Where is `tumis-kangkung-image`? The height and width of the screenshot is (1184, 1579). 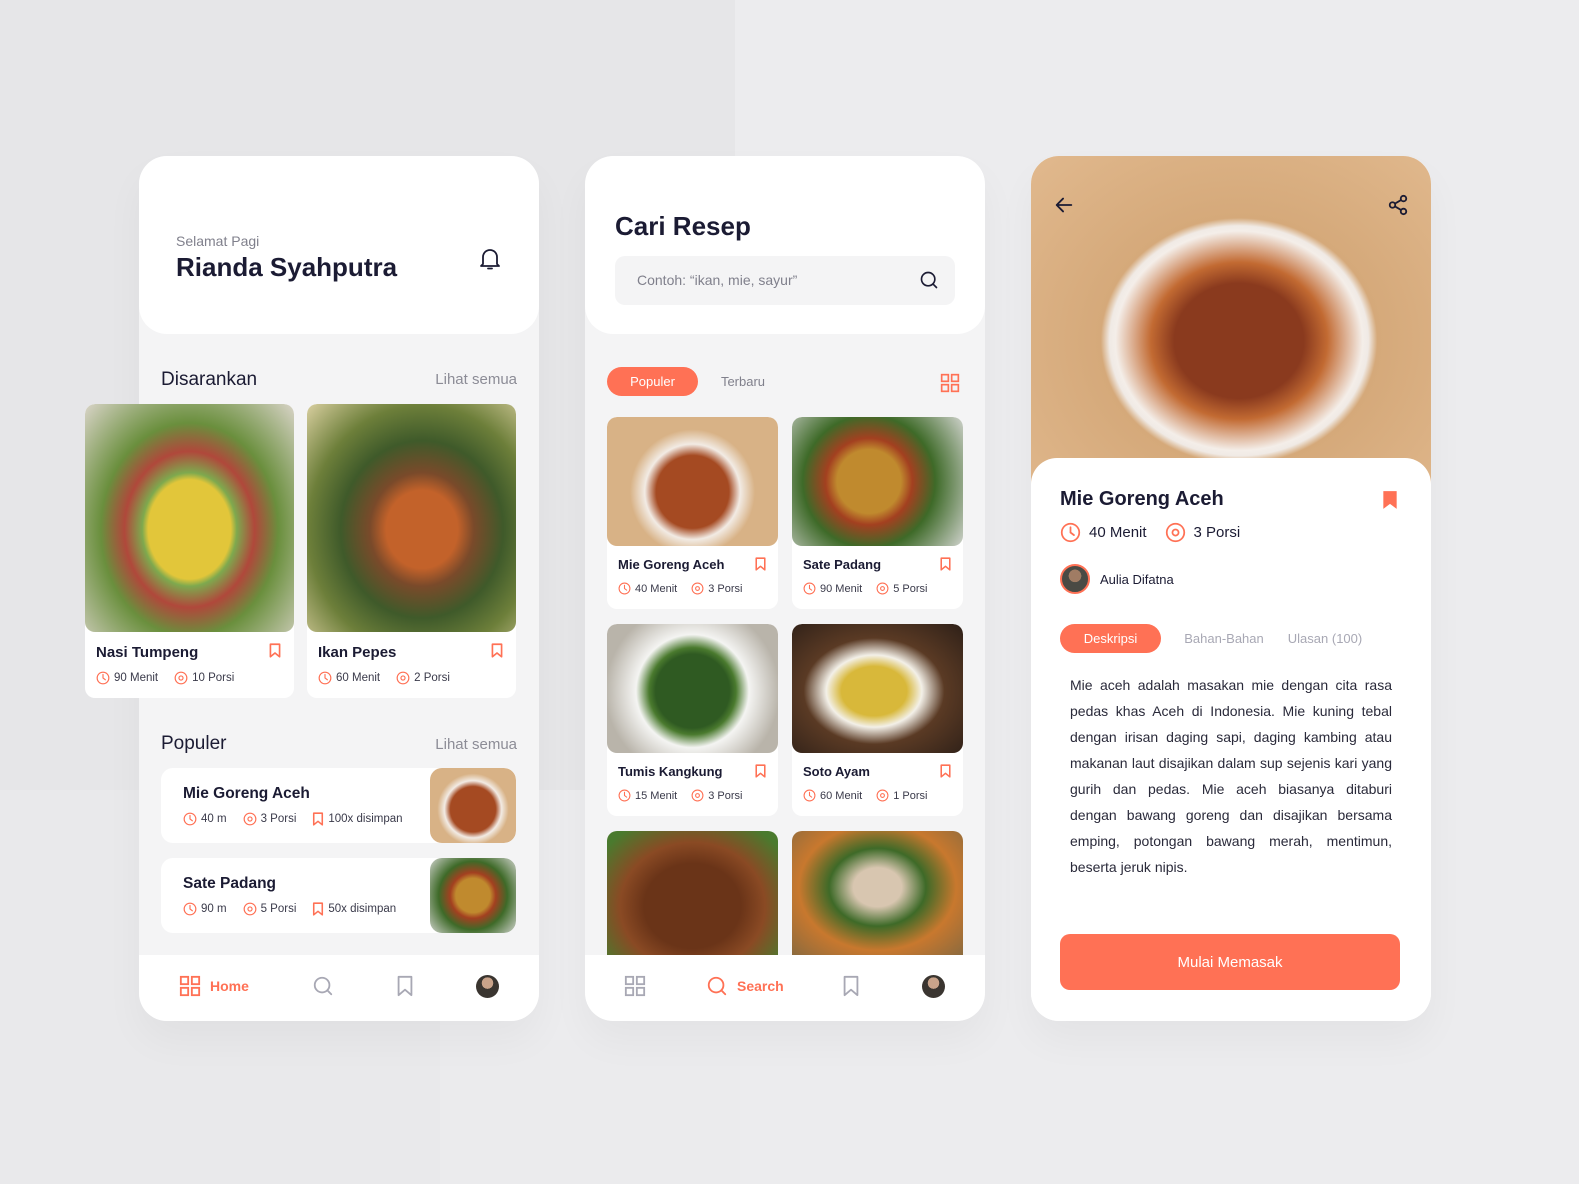
tumis-kangkung-image is located at coordinates (692, 688).